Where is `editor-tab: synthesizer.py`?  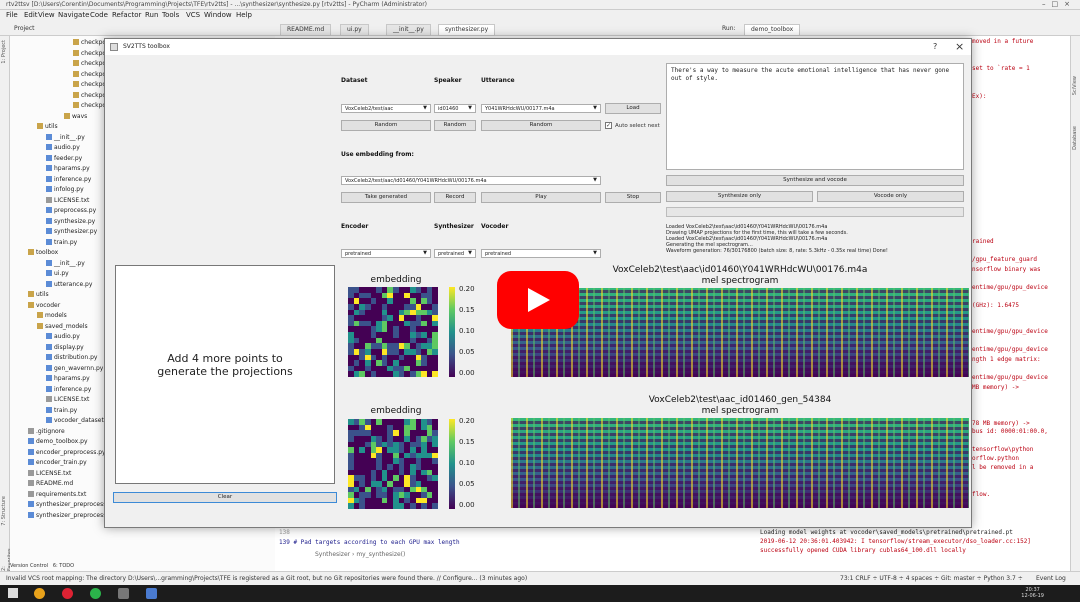
editor-tab: synthesizer.py is located at coordinates (467, 30).